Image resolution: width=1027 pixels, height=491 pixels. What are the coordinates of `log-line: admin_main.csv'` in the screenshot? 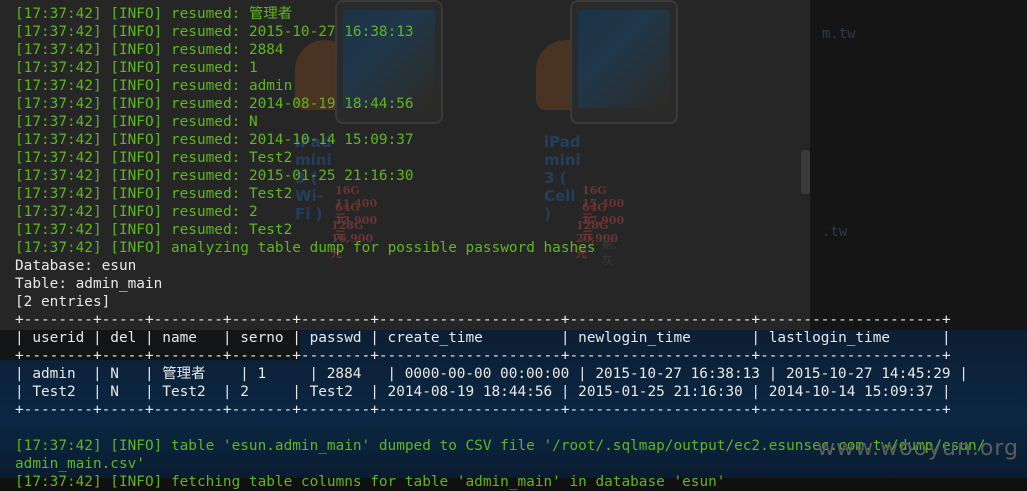 It's located at (80, 464).